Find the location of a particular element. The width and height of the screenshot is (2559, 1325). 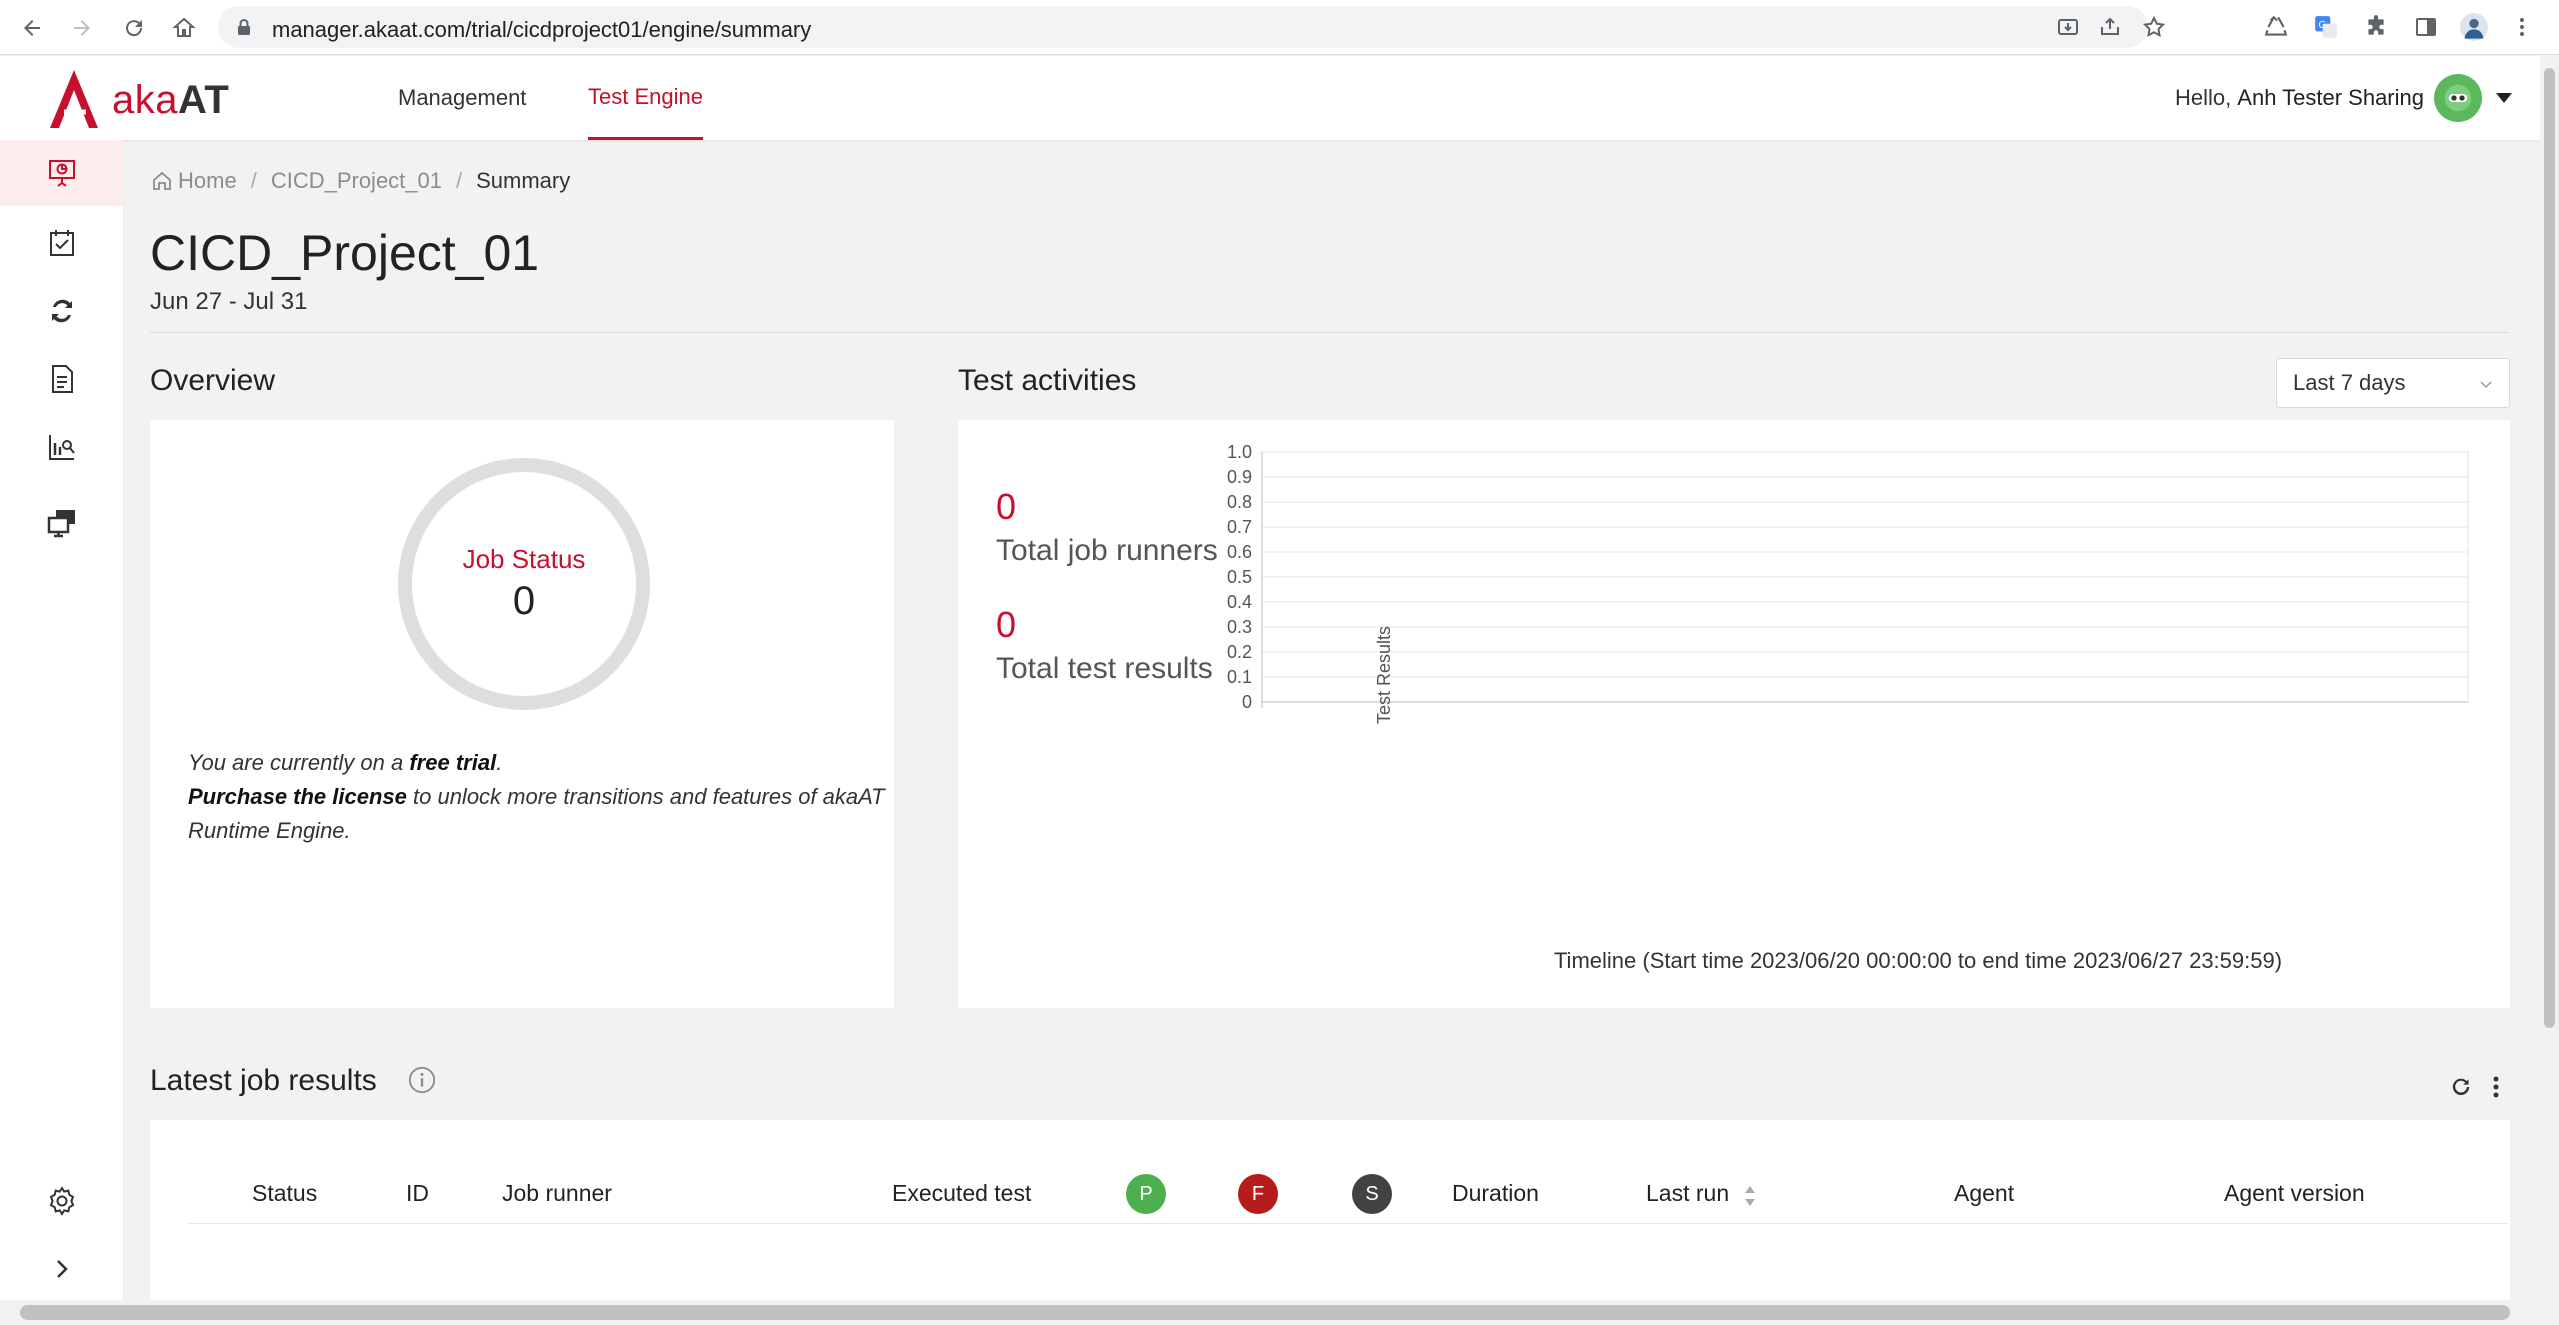

bookmark-star-icon is located at coordinates (2154, 27).